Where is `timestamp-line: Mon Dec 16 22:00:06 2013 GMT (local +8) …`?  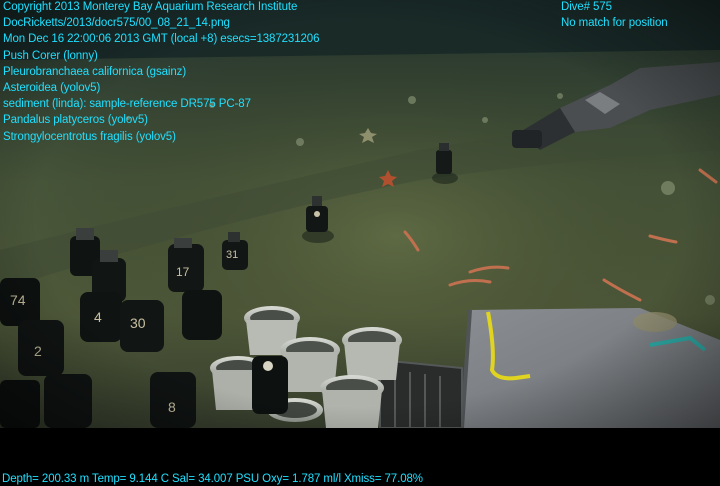
timestamp-line: Mon Dec 16 22:00:06 2013 GMT (local +8) … is located at coordinates (161, 39).